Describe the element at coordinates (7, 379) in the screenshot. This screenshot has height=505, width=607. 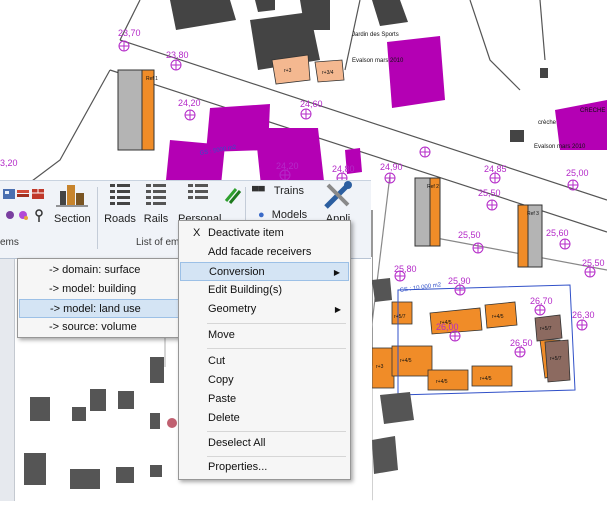
I see `left-dock-bar` at that location.